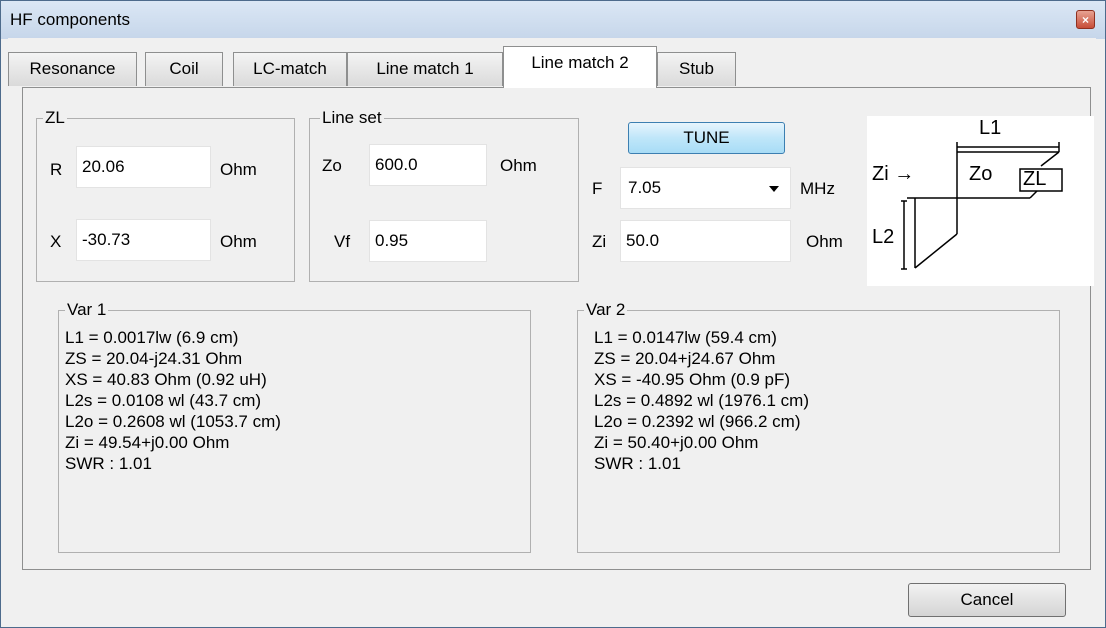  I want to click on tab-coil: Coil, so click(184, 69).